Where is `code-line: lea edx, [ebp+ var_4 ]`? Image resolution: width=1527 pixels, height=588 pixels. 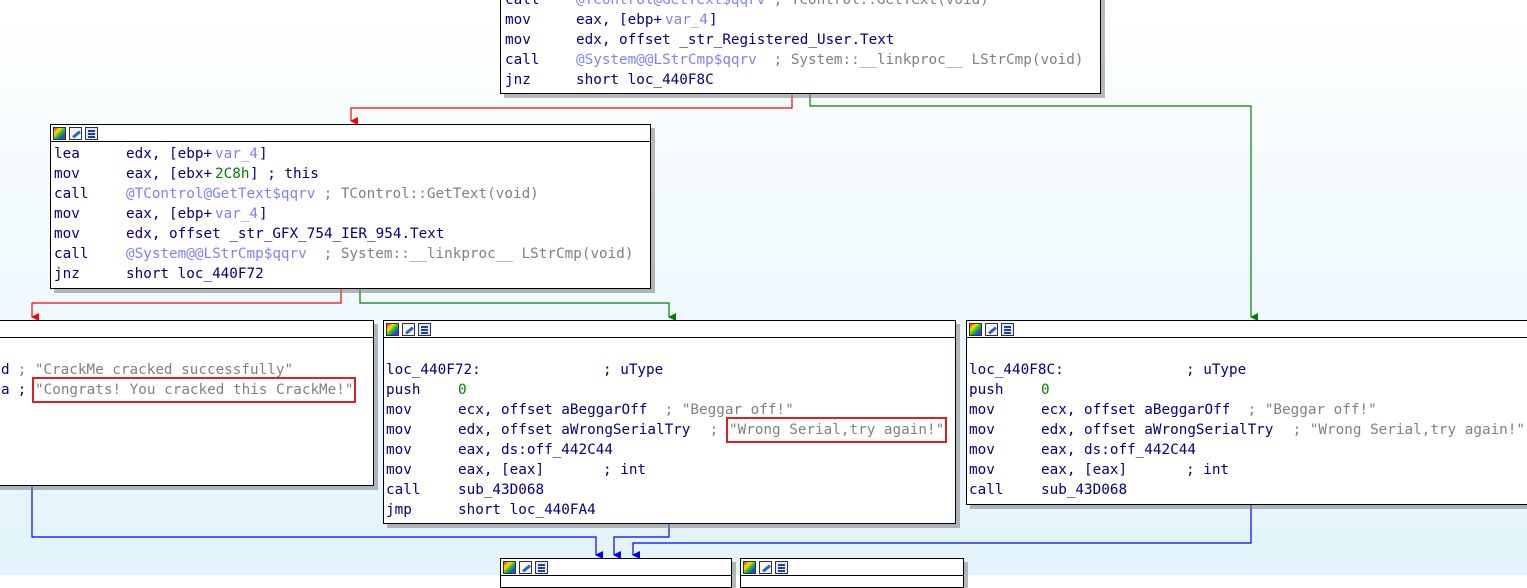
code-line: lea edx, [ebp+ var_4 ] is located at coordinates (350, 154).